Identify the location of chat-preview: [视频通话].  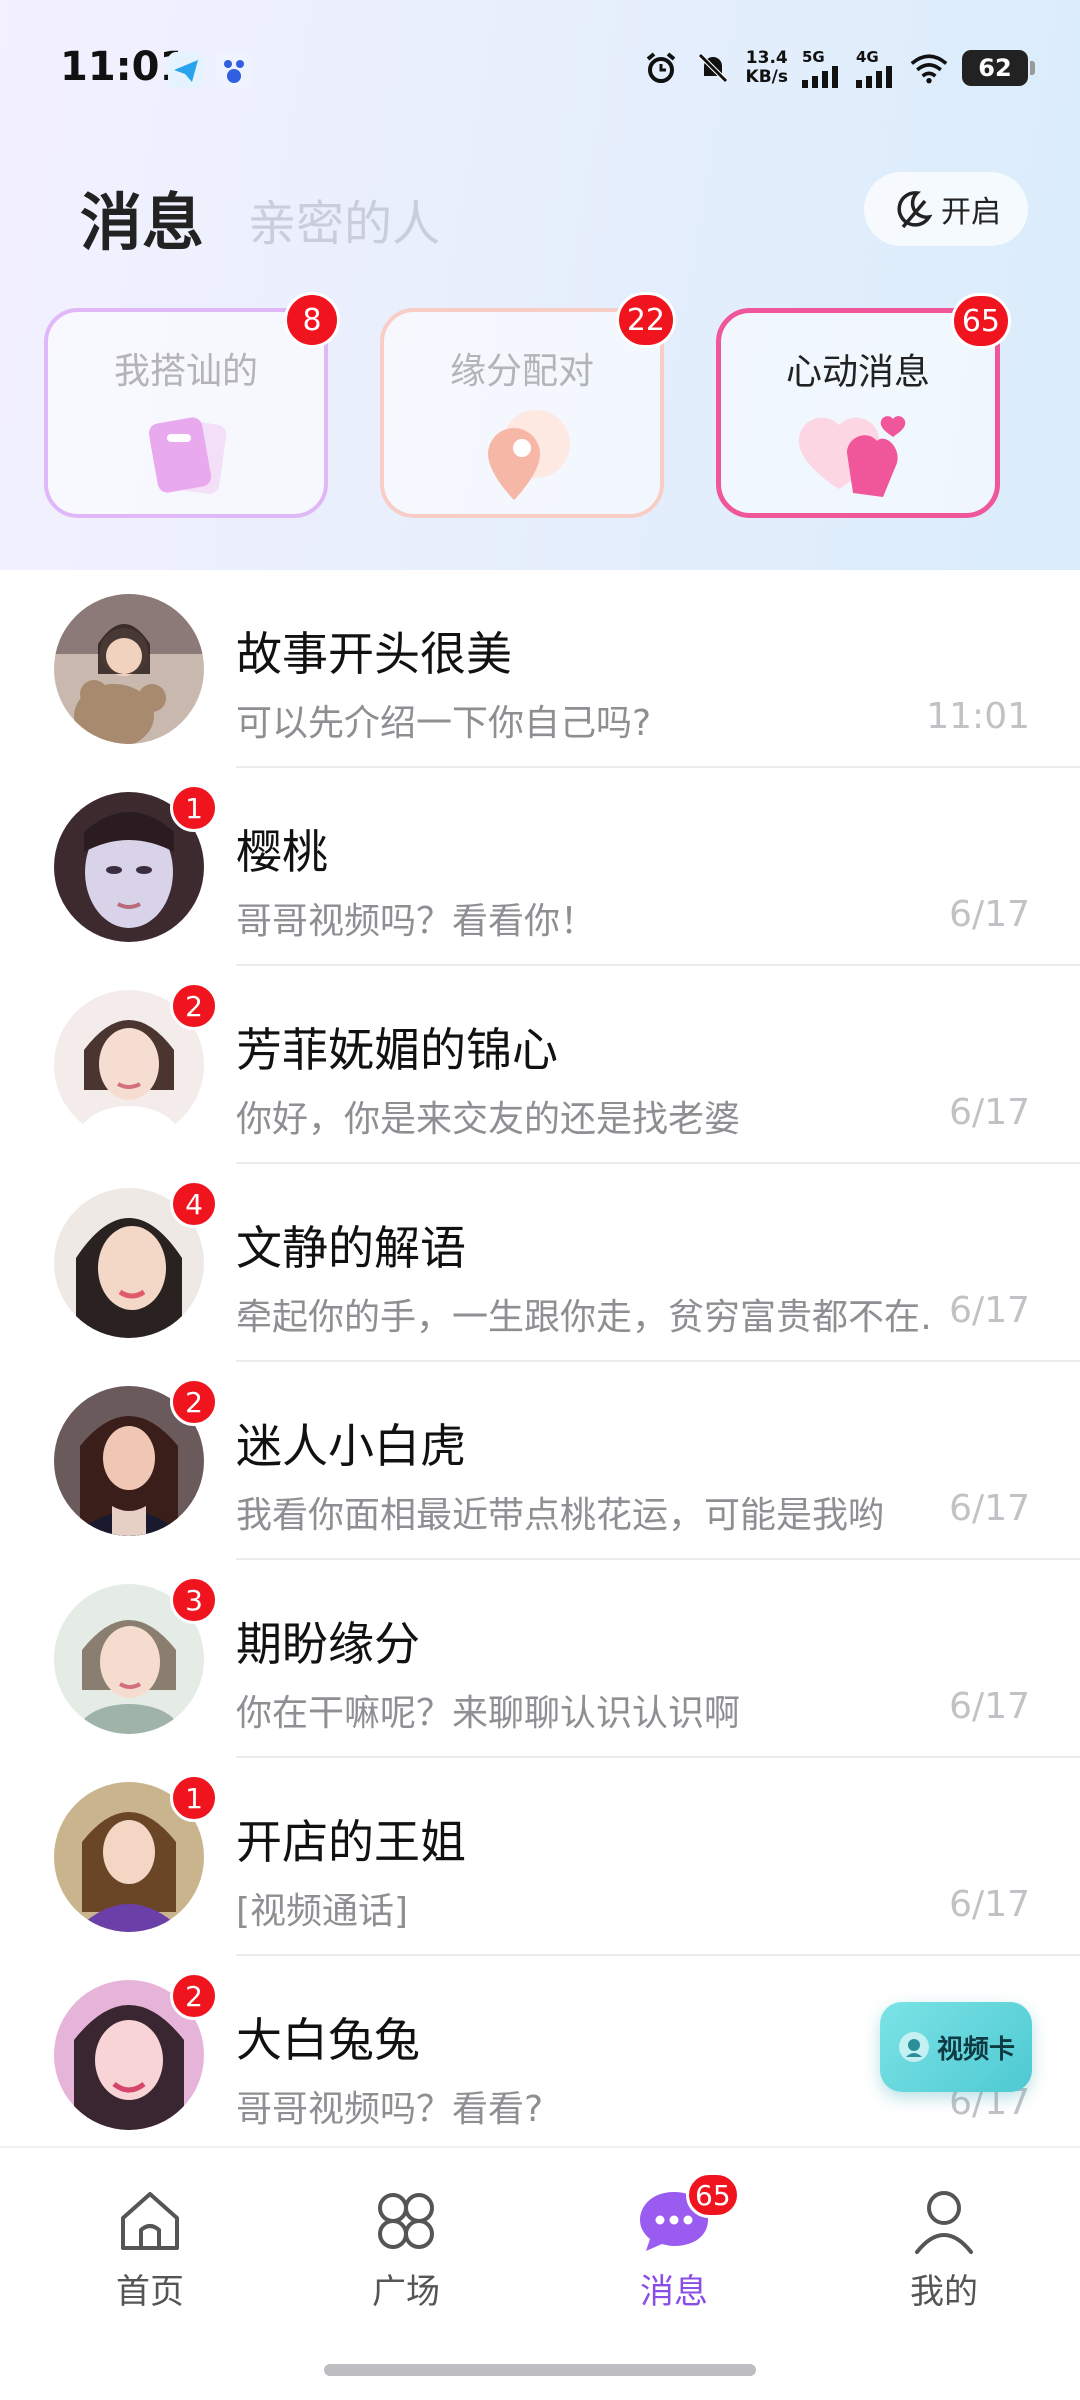
(322, 1911).